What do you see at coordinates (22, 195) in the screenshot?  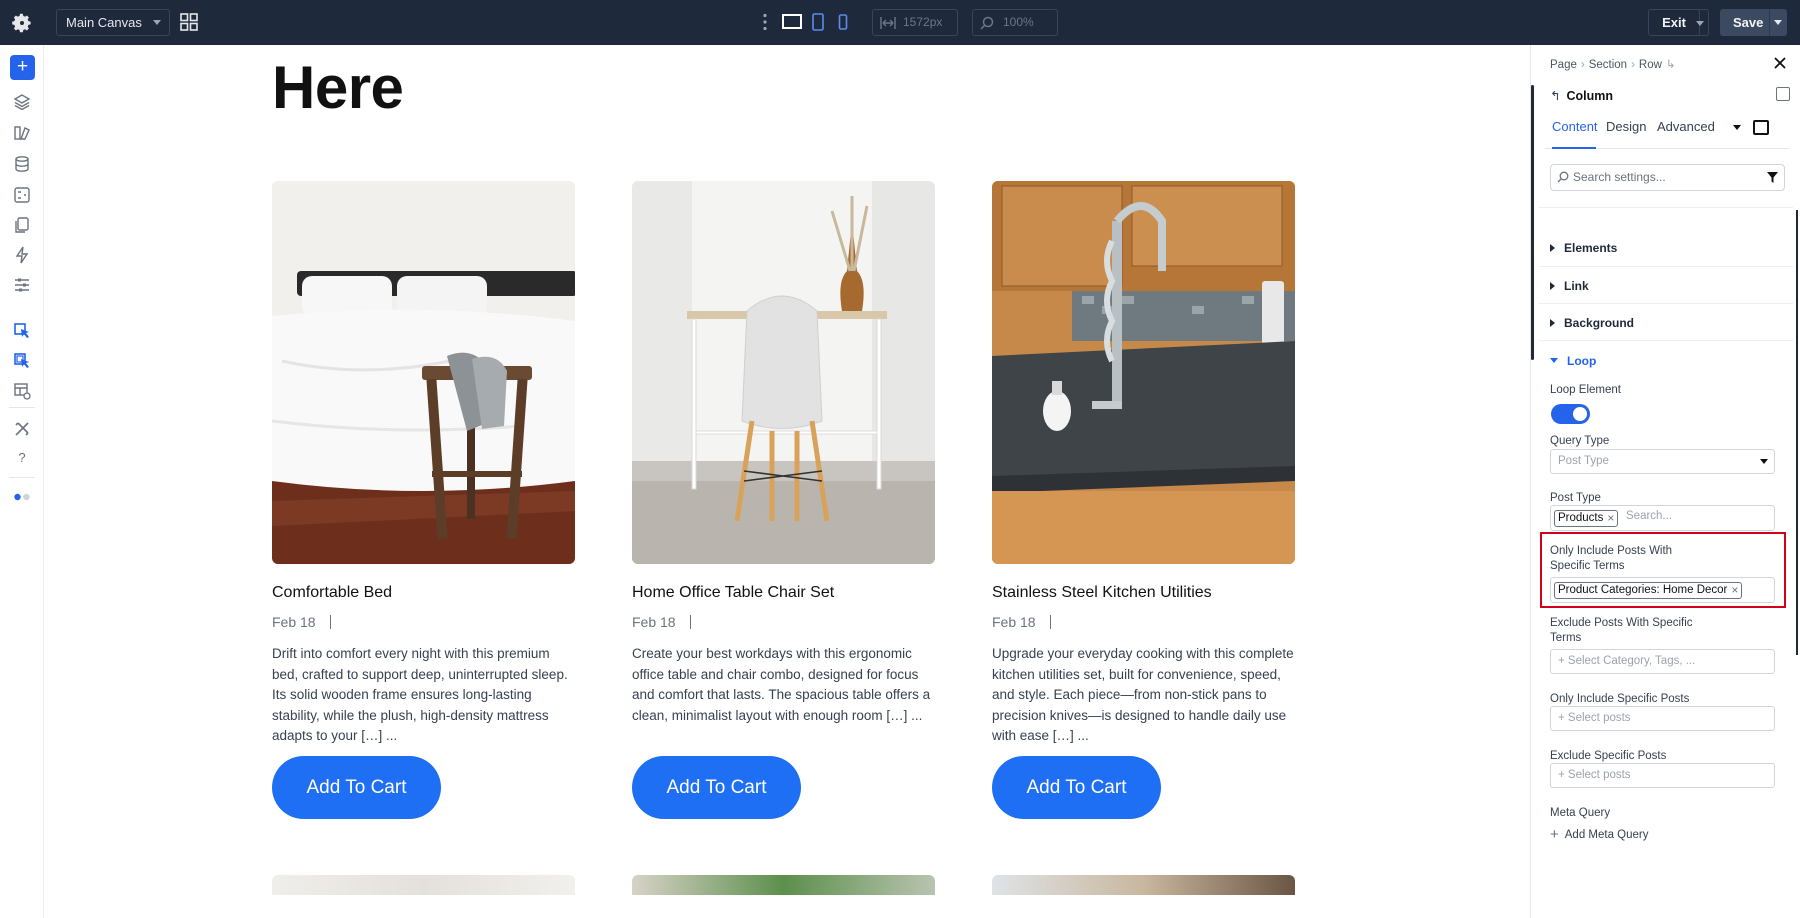 I see `module-icon` at bounding box center [22, 195].